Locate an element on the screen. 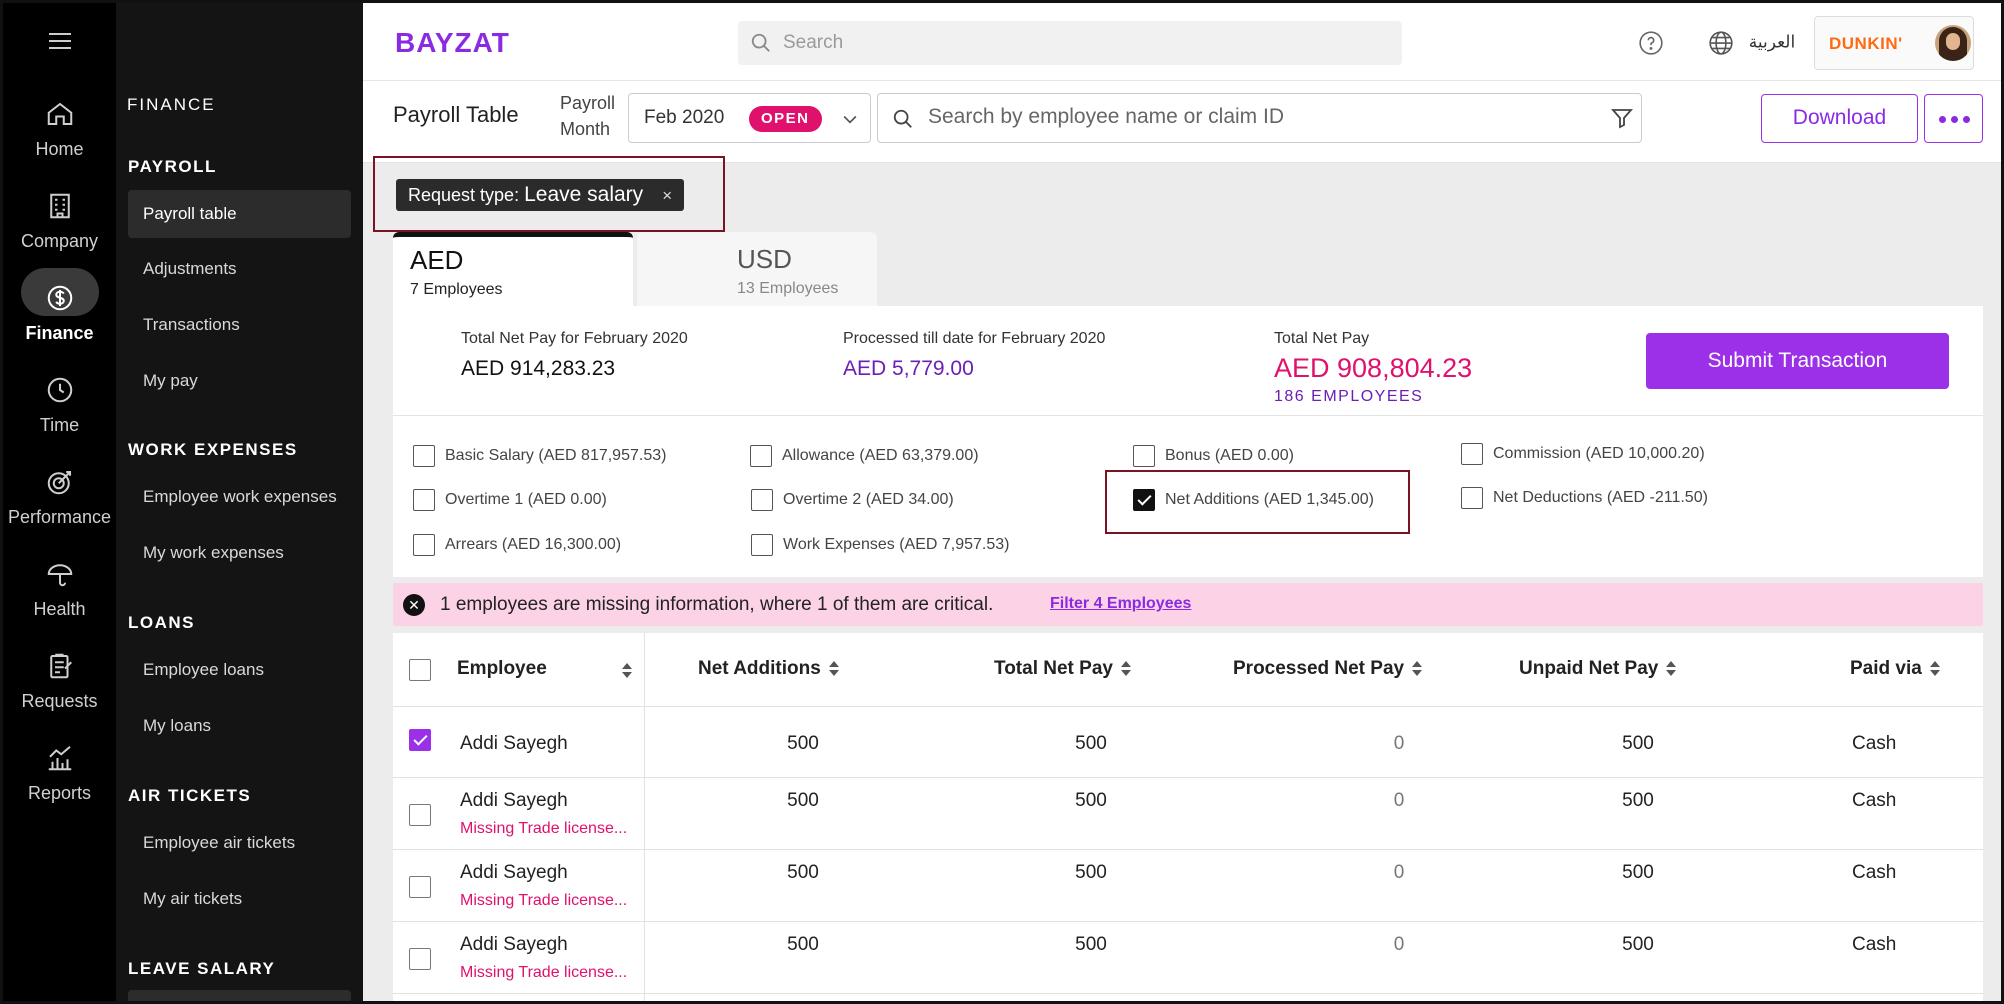 Image resolution: width=2004 pixels, height=1004 pixels. nav-performance-label: Performance is located at coordinates (59, 517).